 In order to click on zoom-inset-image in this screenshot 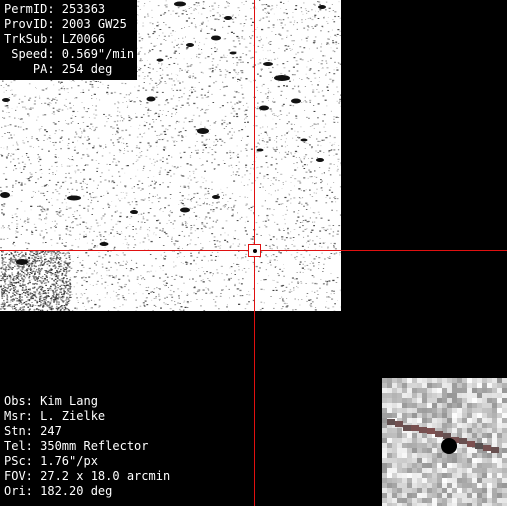, I will do `click(444, 442)`.